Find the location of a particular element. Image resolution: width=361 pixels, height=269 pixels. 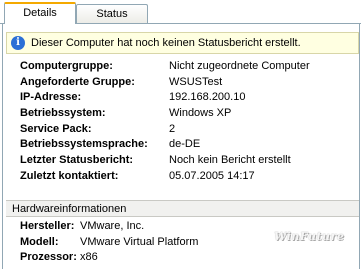

hardware-label: Hersteller: is located at coordinates (47, 226).